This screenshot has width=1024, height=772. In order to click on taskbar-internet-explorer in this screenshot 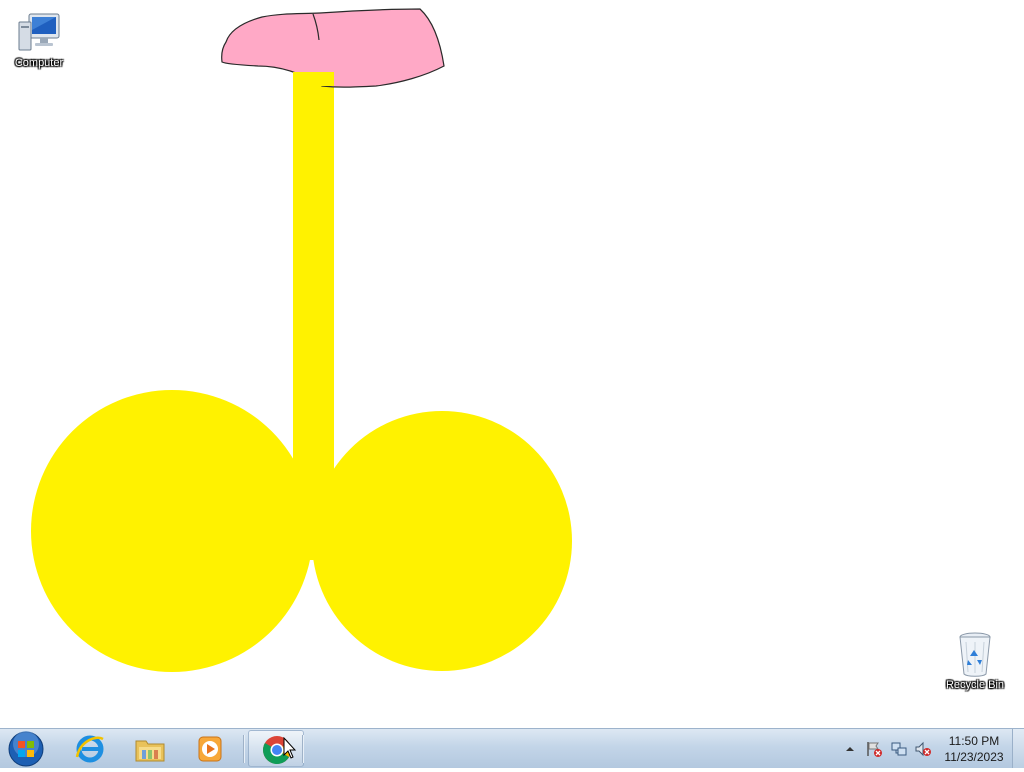, I will do `click(90, 748)`.